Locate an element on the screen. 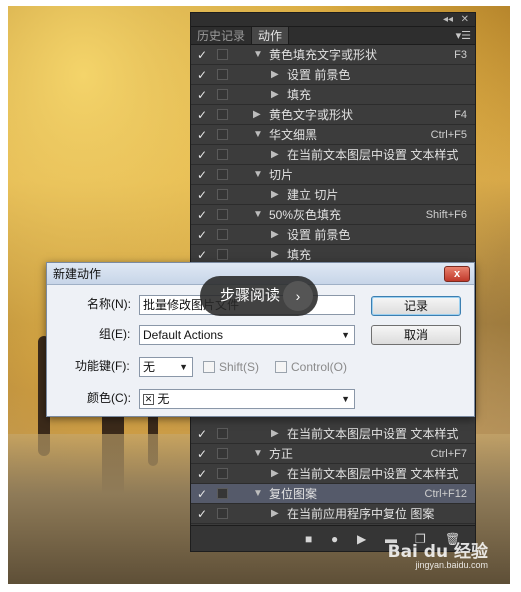  stop-icon: ■ is located at coordinates (308, 539).